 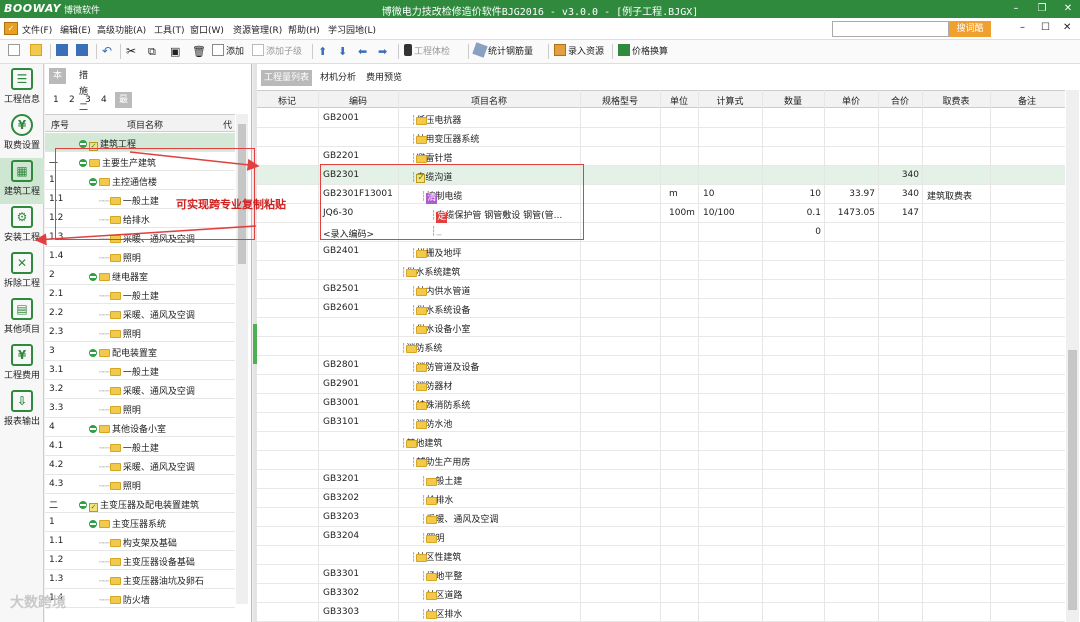 I want to click on grid-row: GB3204 ┆┈┈照明, so click(x=661, y=536).